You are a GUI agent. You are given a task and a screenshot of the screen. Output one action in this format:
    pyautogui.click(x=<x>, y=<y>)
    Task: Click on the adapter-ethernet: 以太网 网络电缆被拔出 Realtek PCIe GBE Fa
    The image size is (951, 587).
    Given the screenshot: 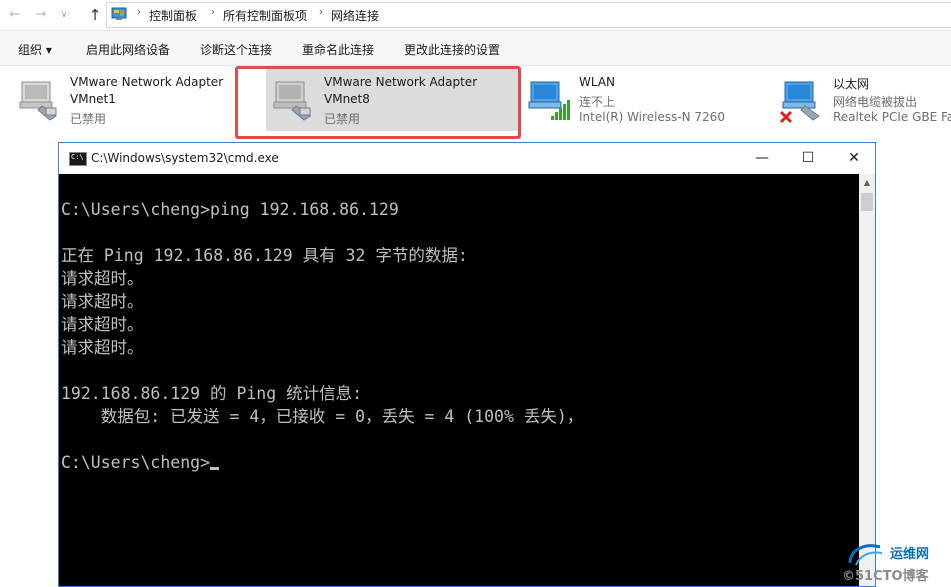 What is the action you would take?
    pyautogui.click(x=865, y=101)
    